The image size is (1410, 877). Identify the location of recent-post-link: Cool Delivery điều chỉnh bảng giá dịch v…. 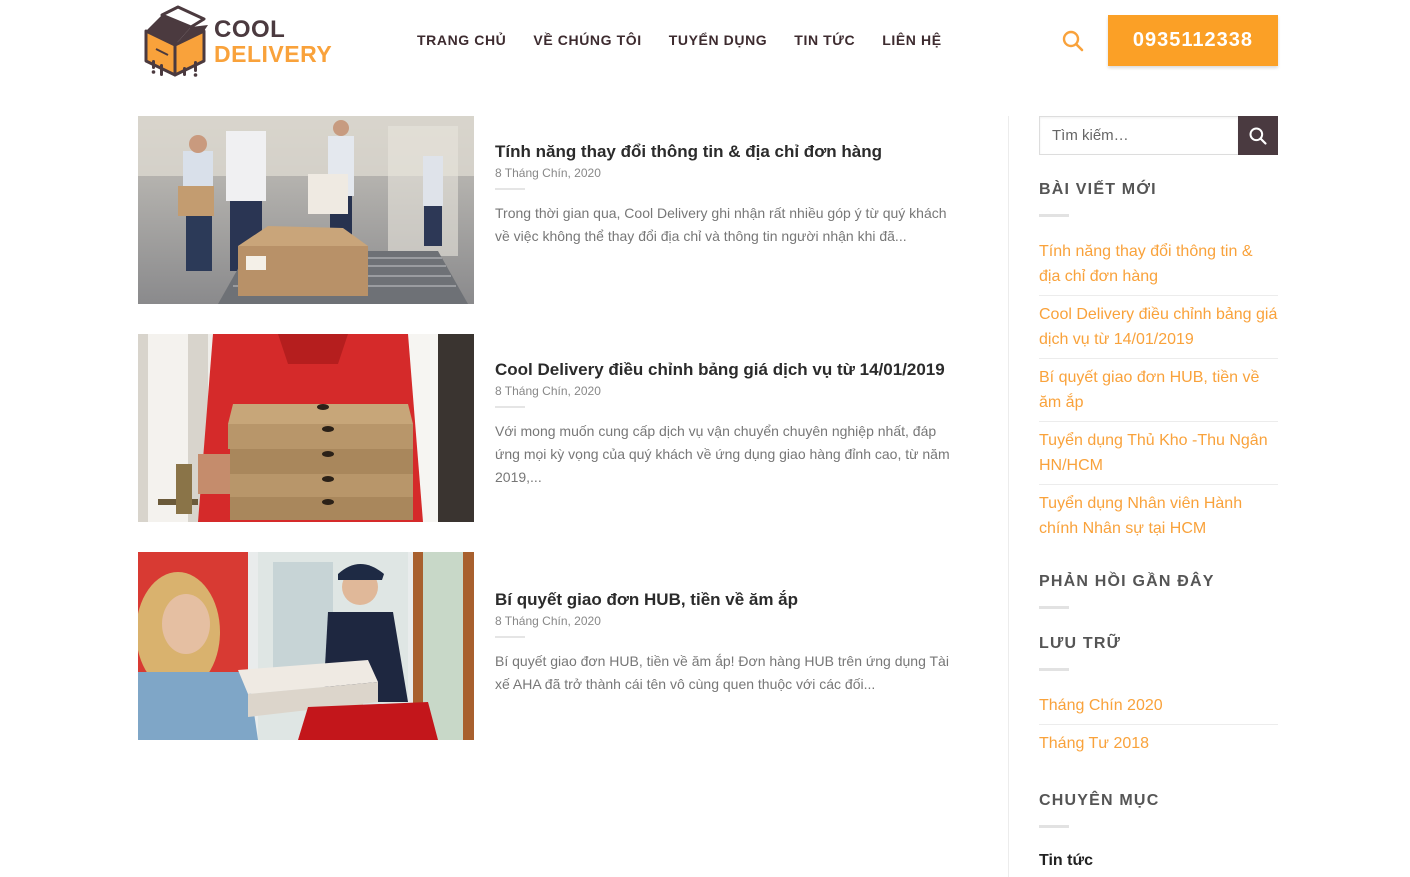
(1158, 327).